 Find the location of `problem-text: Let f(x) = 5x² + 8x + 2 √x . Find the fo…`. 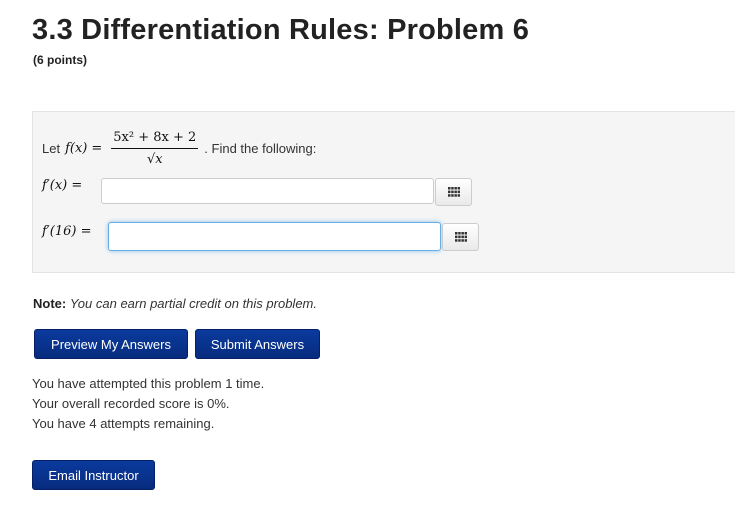

problem-text: Let f(x) = 5x² + 8x + 2 √x . Find the fo… is located at coordinates (179, 148).